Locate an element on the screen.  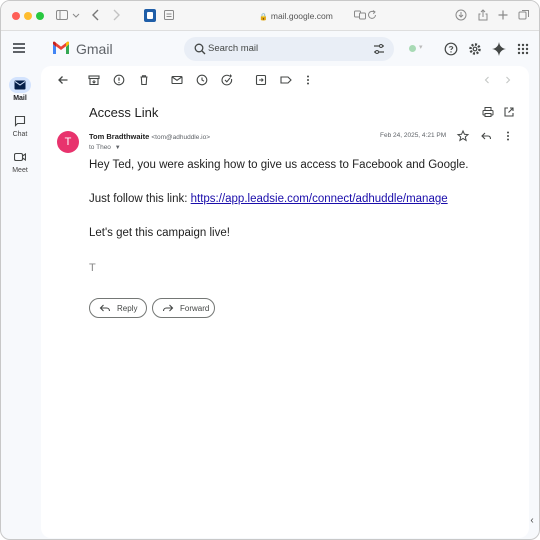
address-bar: 🔒 mail.google.com is located at coordinates (296, 16).